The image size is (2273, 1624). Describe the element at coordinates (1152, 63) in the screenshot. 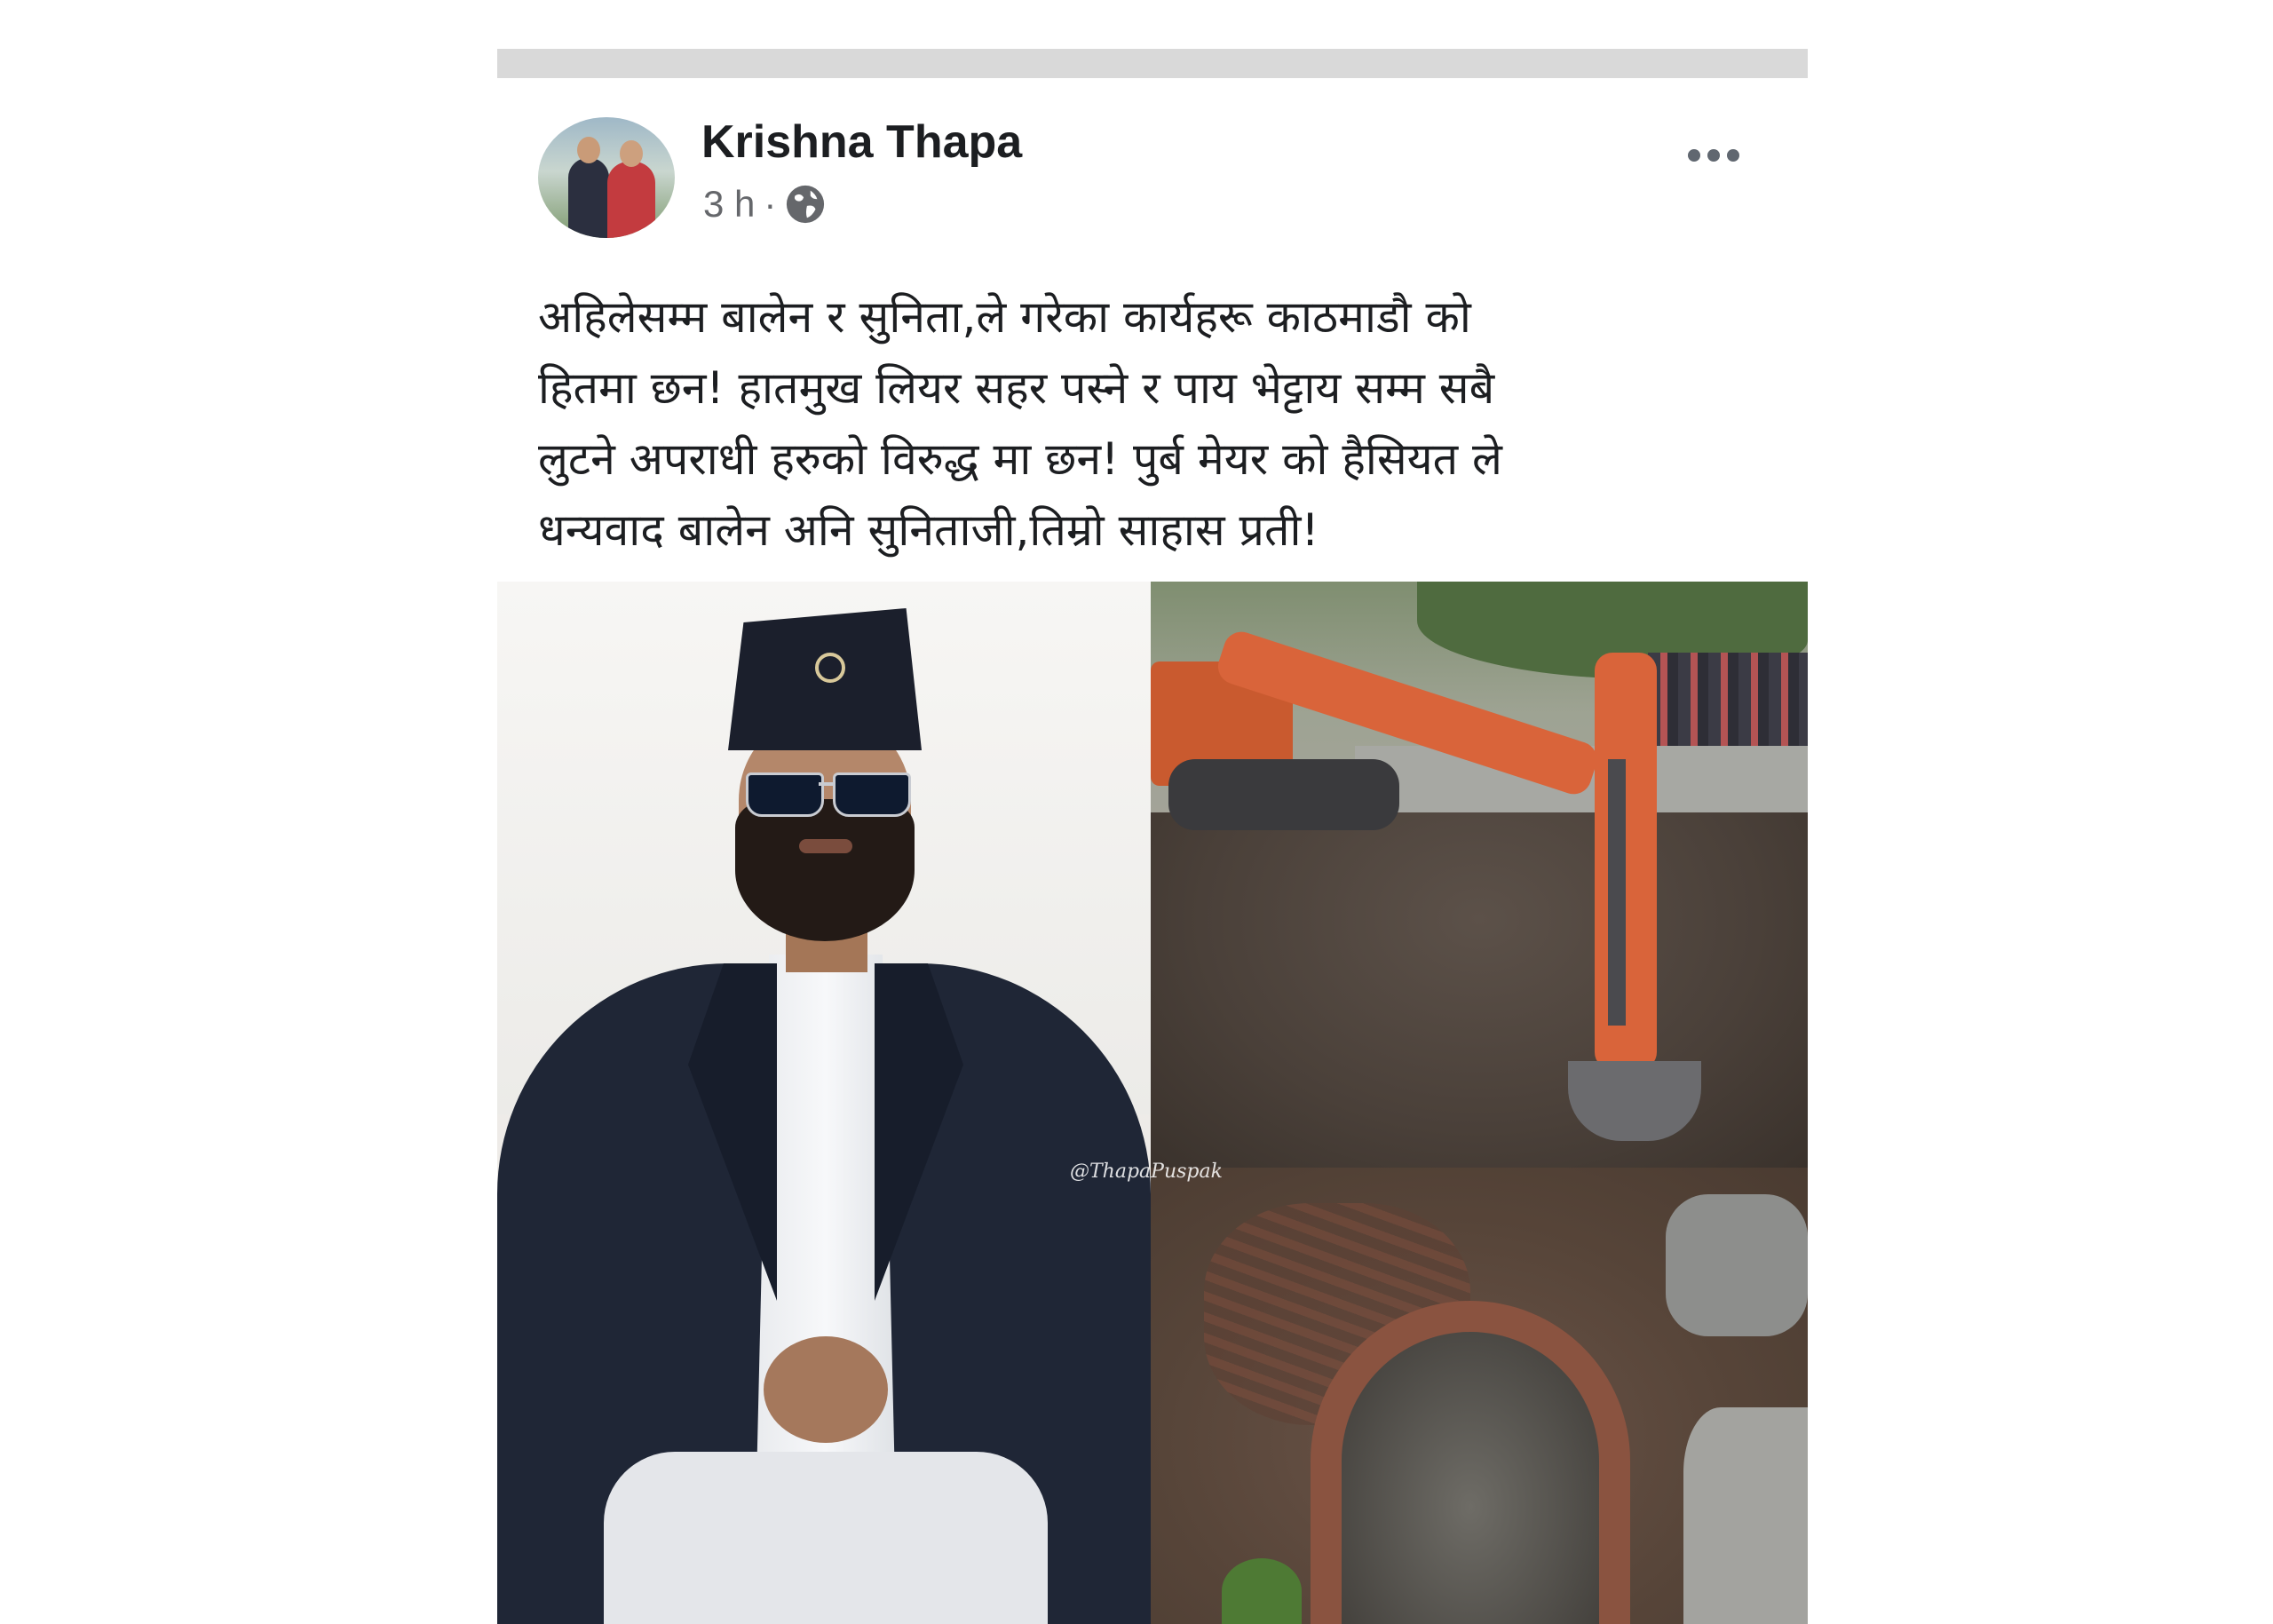

I see `feed-divider-bar` at that location.